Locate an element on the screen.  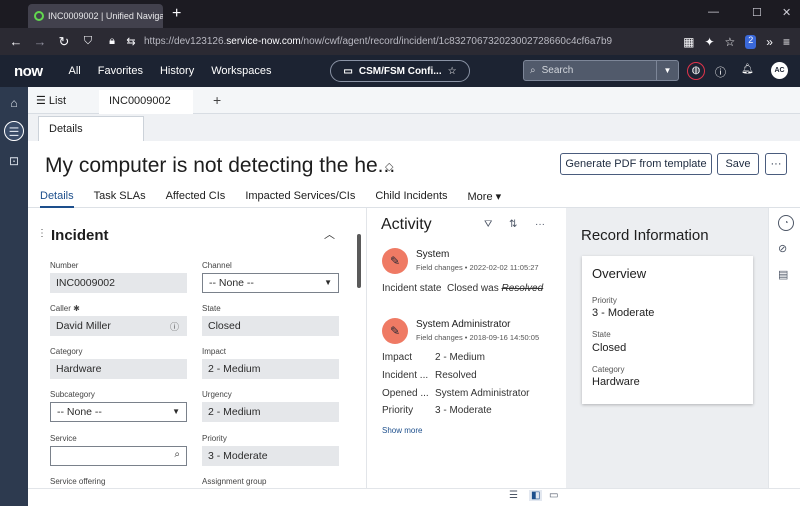
bell-icon: 🔔︎ is located at coordinates (747, 69).